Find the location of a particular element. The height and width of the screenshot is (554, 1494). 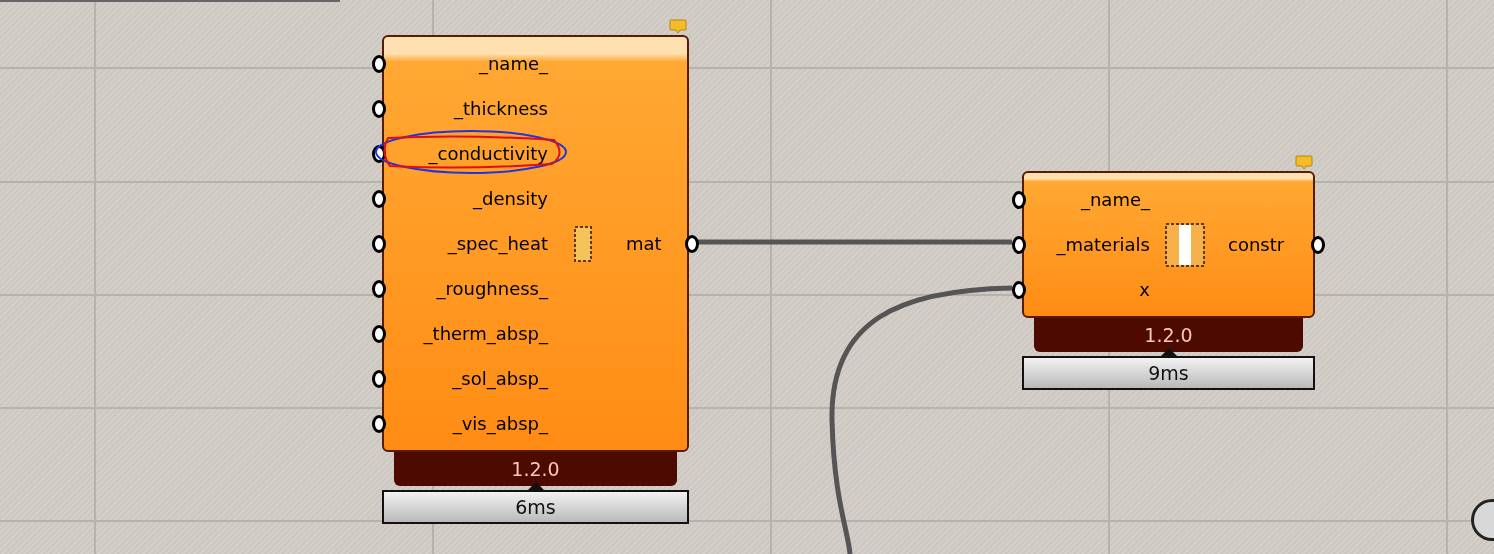

input-label: _spec_heat is located at coordinates (497, 243).